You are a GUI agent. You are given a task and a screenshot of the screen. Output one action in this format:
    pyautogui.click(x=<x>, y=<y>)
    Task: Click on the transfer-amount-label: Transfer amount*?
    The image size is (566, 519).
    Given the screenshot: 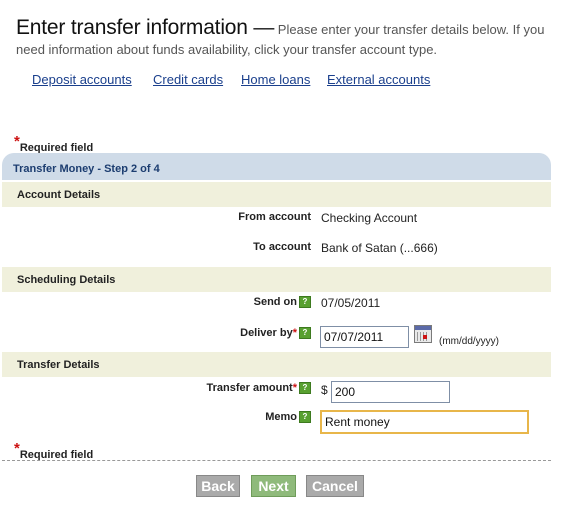 What is the action you would take?
    pyautogui.click(x=161, y=388)
    